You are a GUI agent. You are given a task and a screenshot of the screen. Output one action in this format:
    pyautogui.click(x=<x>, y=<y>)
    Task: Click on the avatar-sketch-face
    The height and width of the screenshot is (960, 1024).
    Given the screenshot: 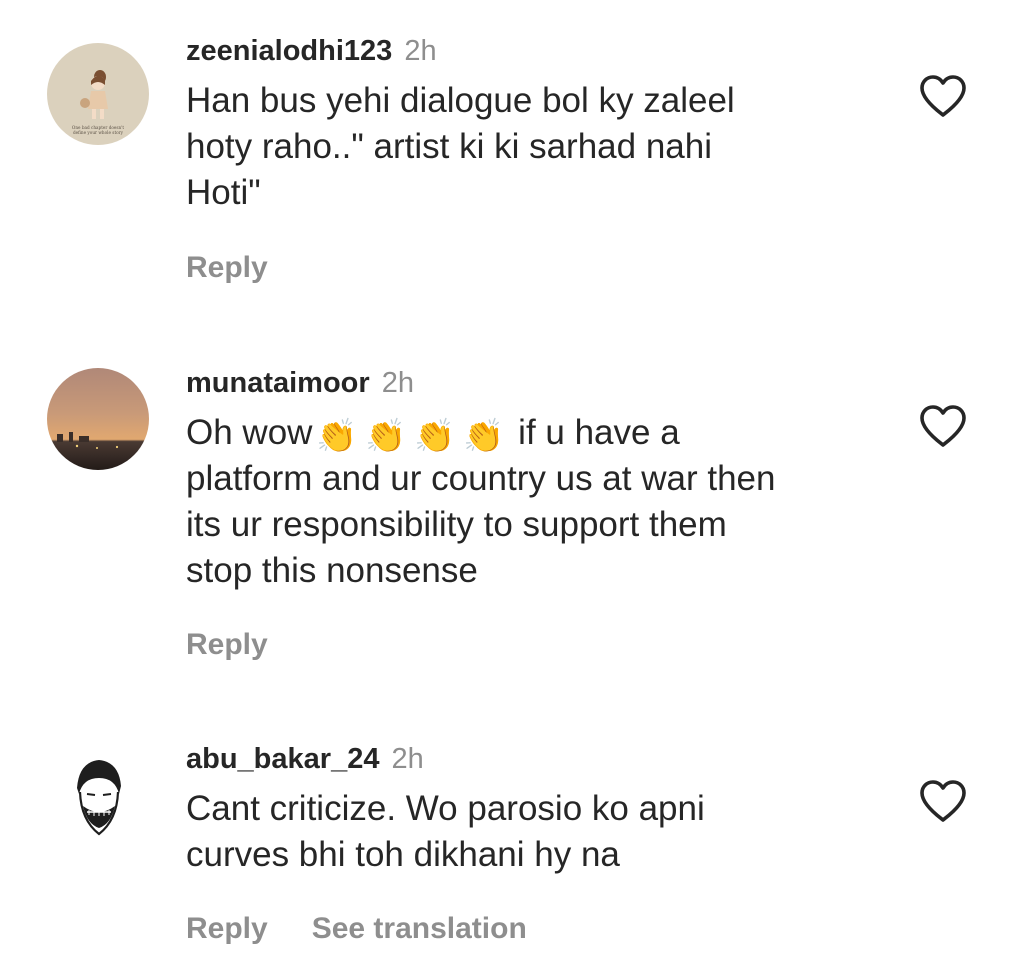 What is the action you would take?
    pyautogui.click(x=98, y=799)
    